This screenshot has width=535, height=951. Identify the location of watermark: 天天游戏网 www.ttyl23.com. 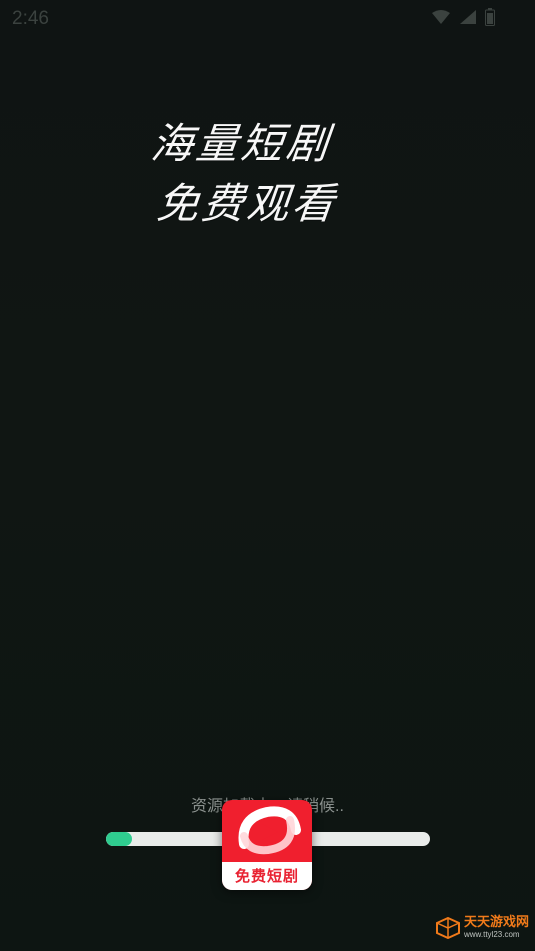
(482, 927).